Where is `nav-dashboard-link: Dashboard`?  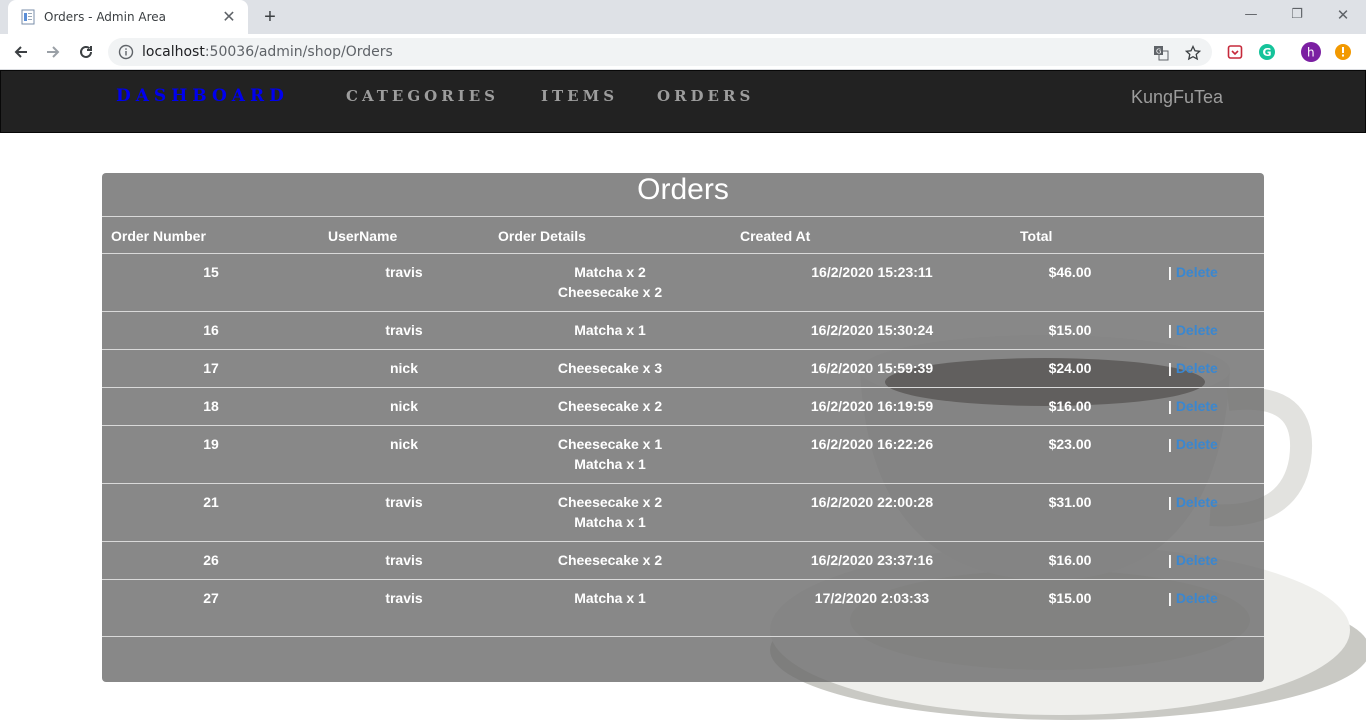 nav-dashboard-link: Dashboard is located at coordinates (202, 96).